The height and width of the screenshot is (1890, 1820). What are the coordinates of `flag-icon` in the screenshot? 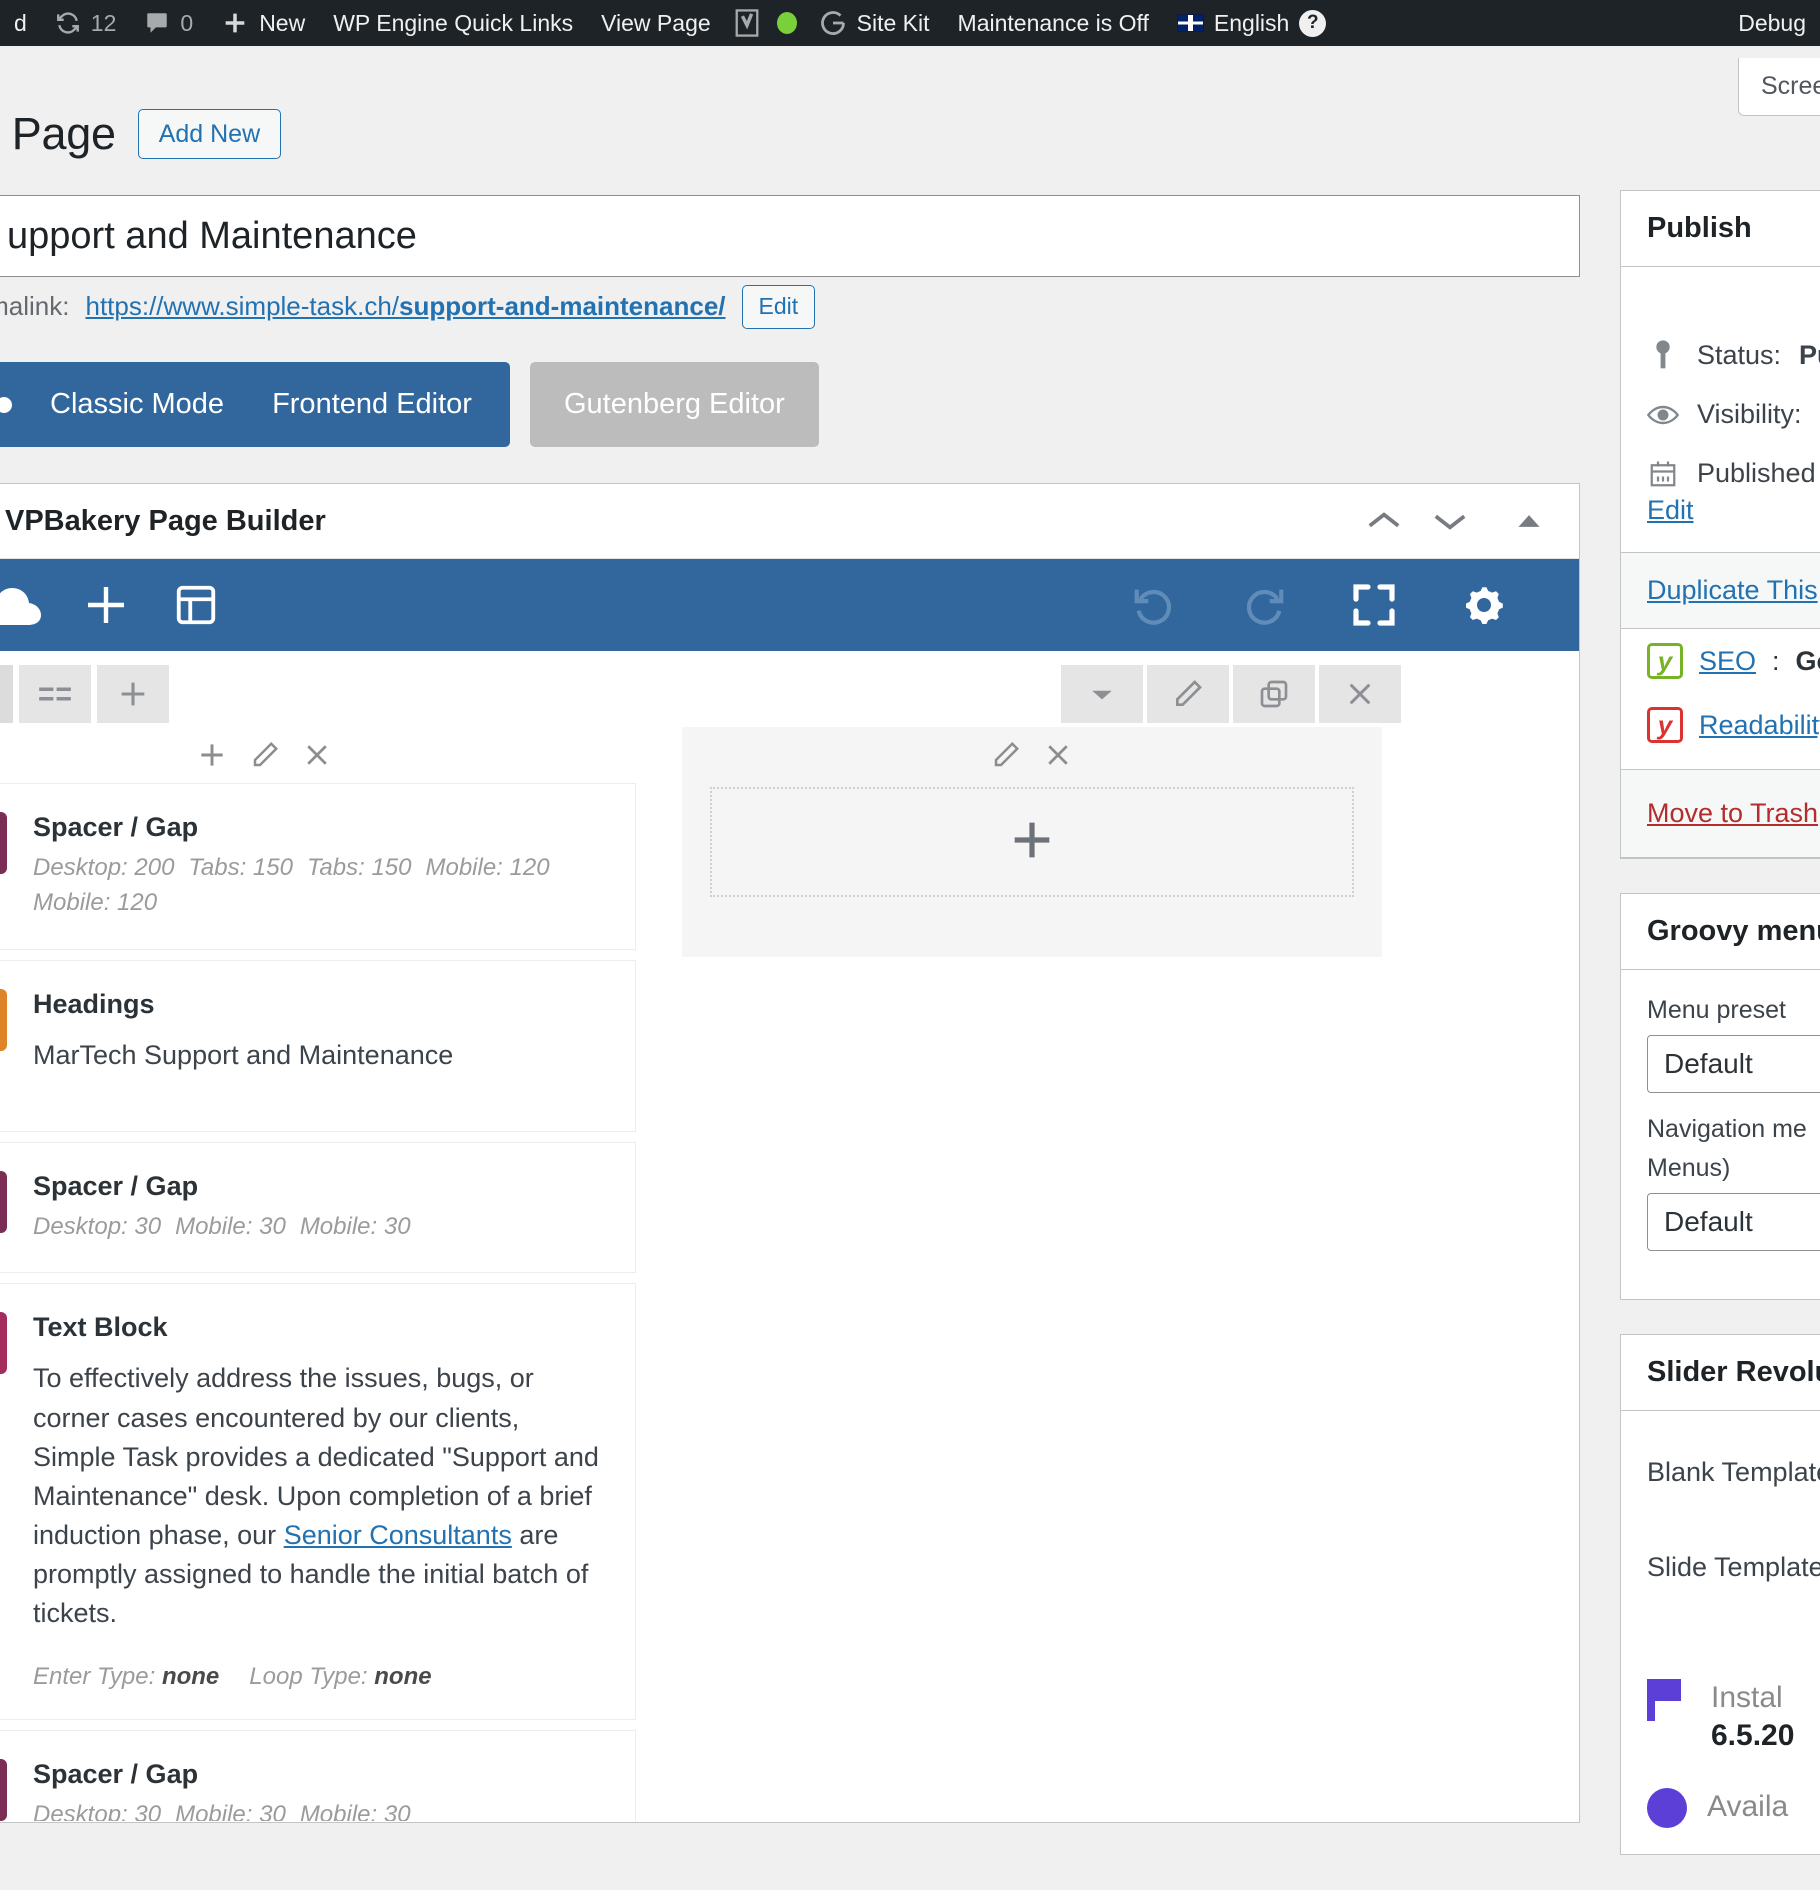 It's located at (1669, 1699).